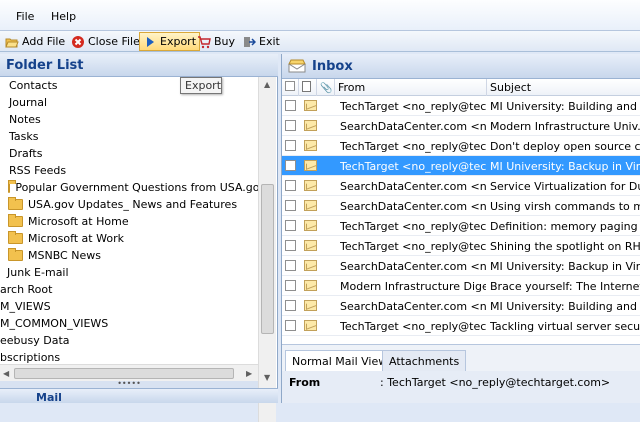 The width and height of the screenshot is (640, 422). I want to click on inbox-header: Inbox, so click(461, 66).